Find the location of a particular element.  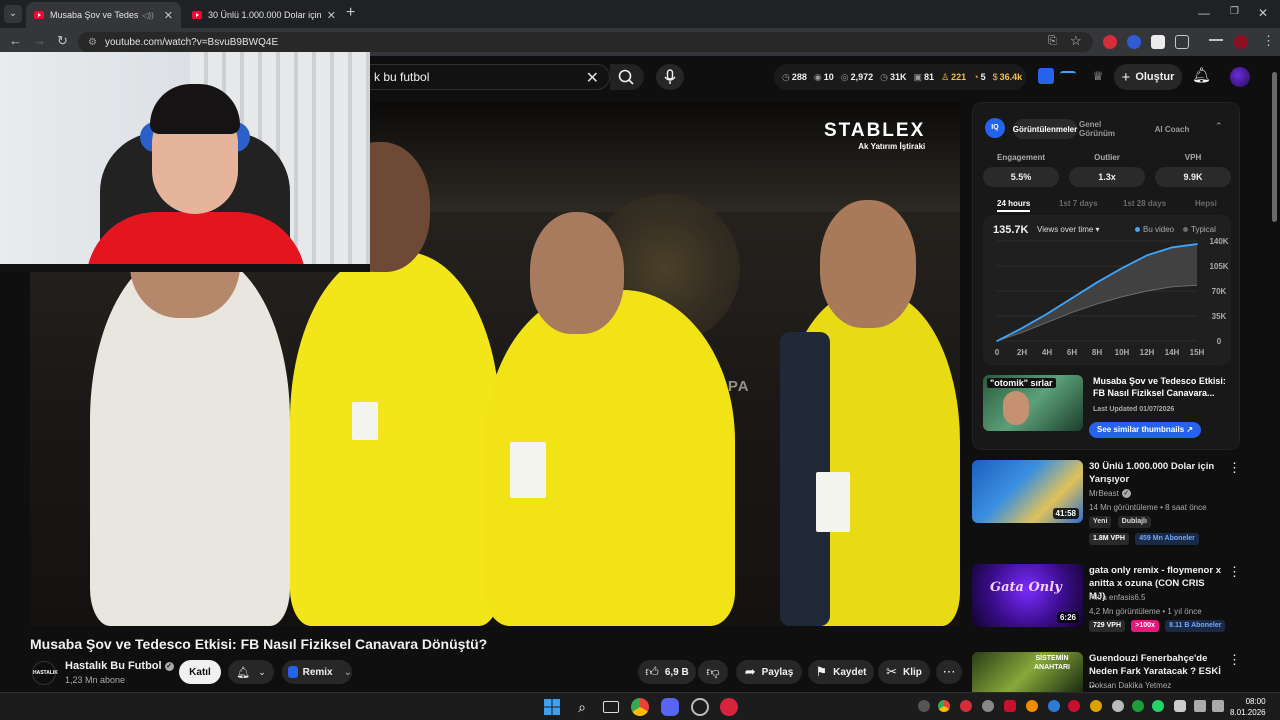

share-button: ➦ Paylaş is located at coordinates (769, 672).